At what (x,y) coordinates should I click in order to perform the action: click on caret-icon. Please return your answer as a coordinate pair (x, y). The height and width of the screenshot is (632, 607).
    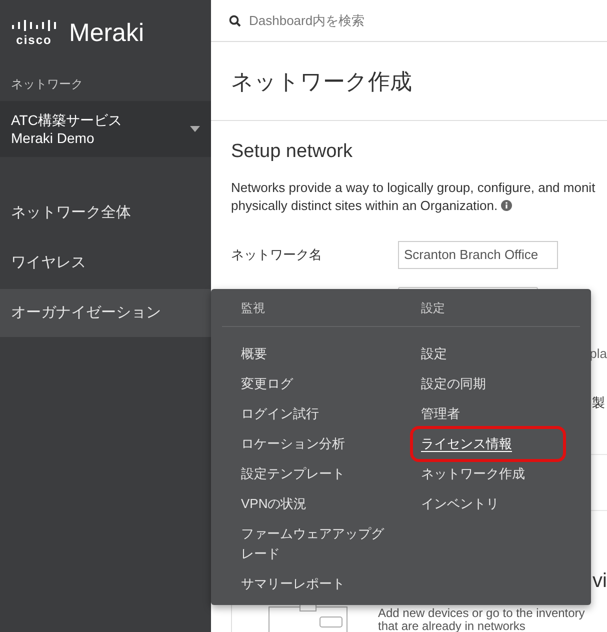
    Looking at the image, I should click on (195, 129).